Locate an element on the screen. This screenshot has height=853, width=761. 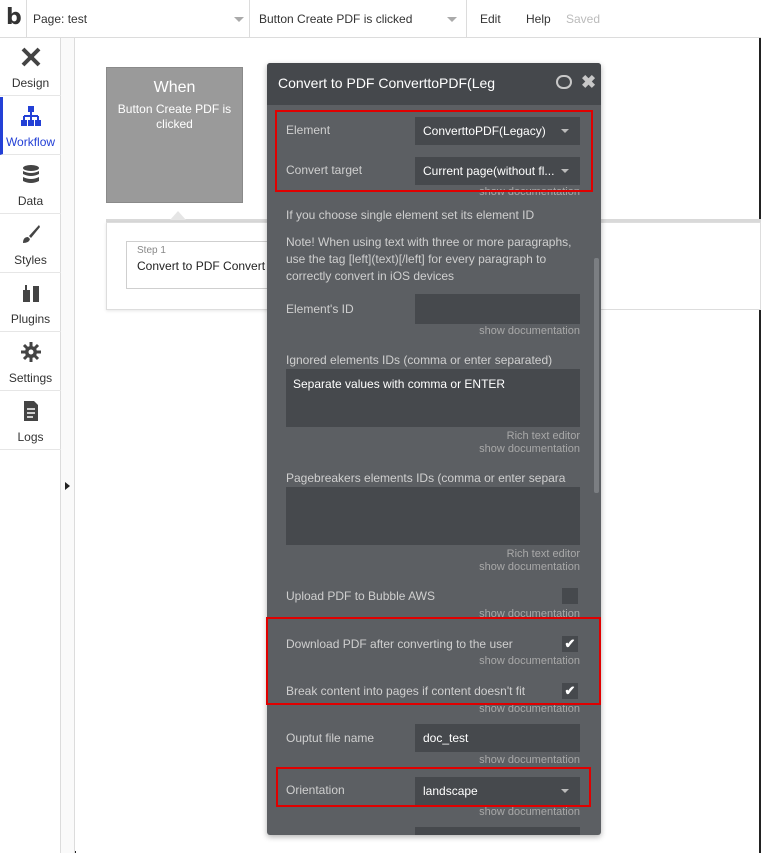
collapse-strip is located at coordinates (68, 445).